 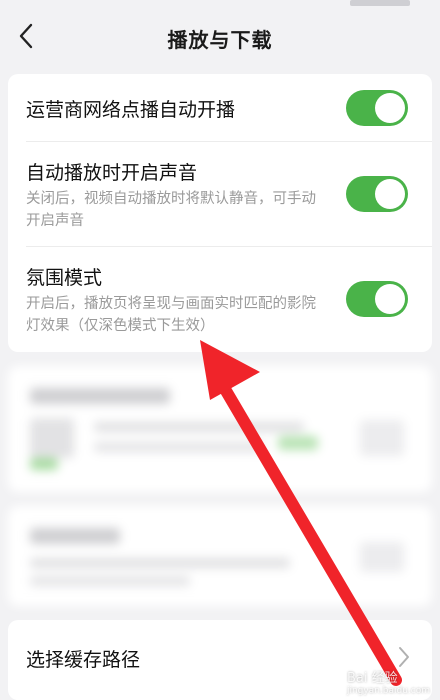 I want to click on setting-description: 开启后，播放页将呈现与画面实时匹配的影院灯效果（仅深色模式下生效）, so click(x=171, y=315).